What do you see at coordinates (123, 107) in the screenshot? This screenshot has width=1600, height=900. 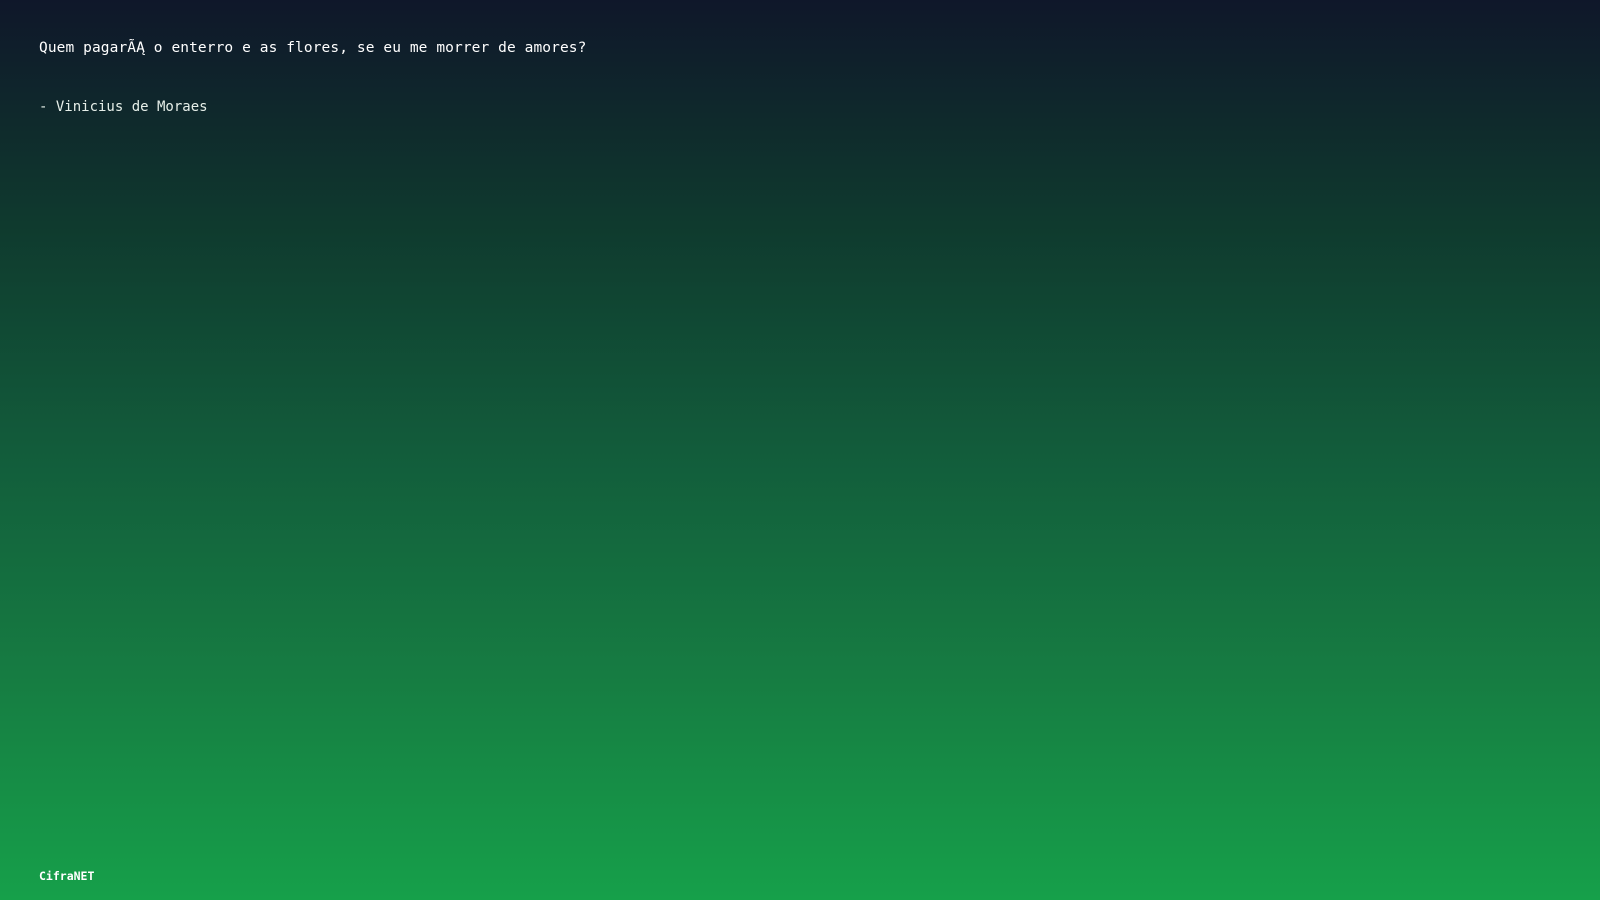 I see `quote-author: - Vinicius de Moraes` at bounding box center [123, 107].